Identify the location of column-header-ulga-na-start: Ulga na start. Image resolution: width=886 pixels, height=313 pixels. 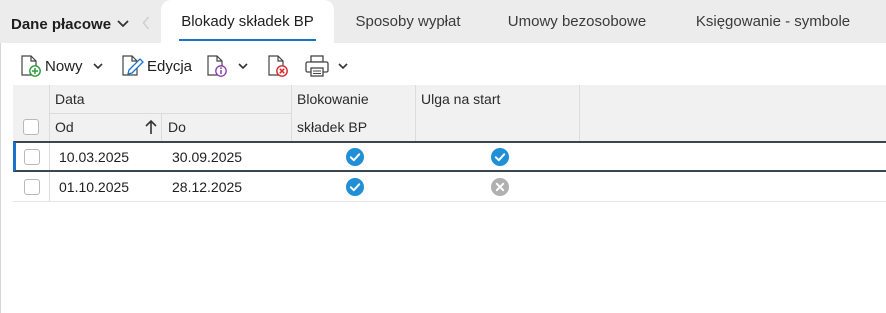
(460, 99).